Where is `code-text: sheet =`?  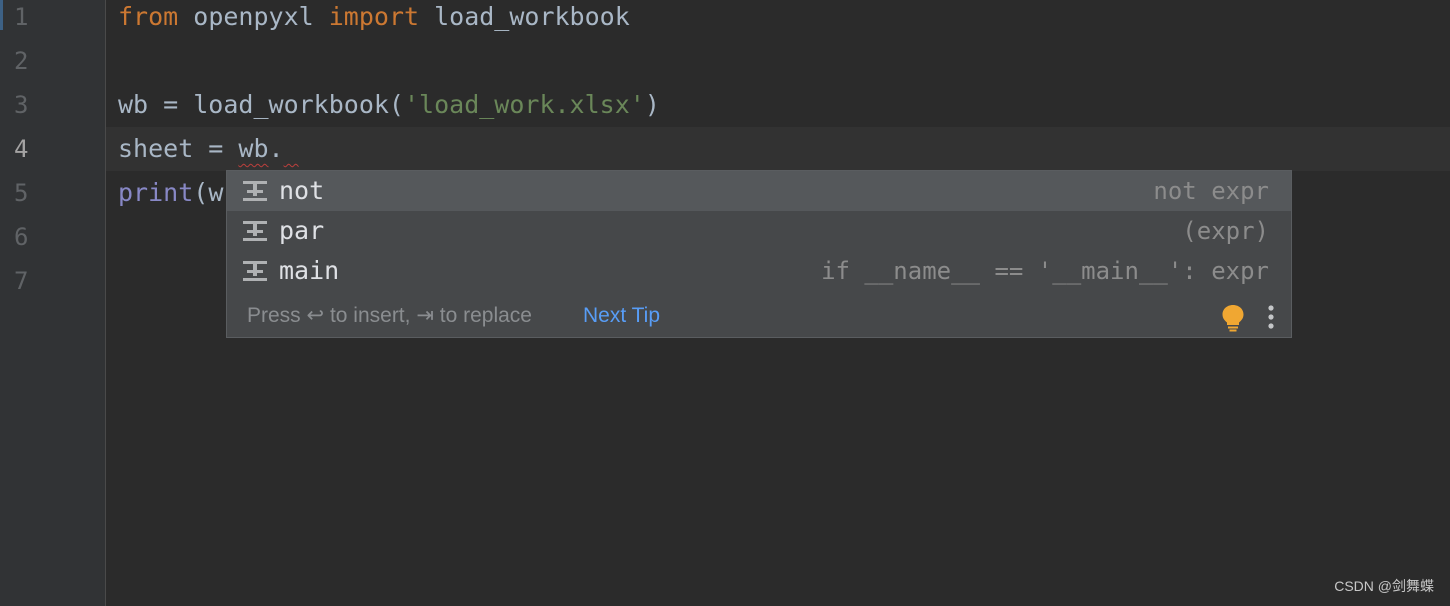
code-text: sheet = is located at coordinates (178, 148).